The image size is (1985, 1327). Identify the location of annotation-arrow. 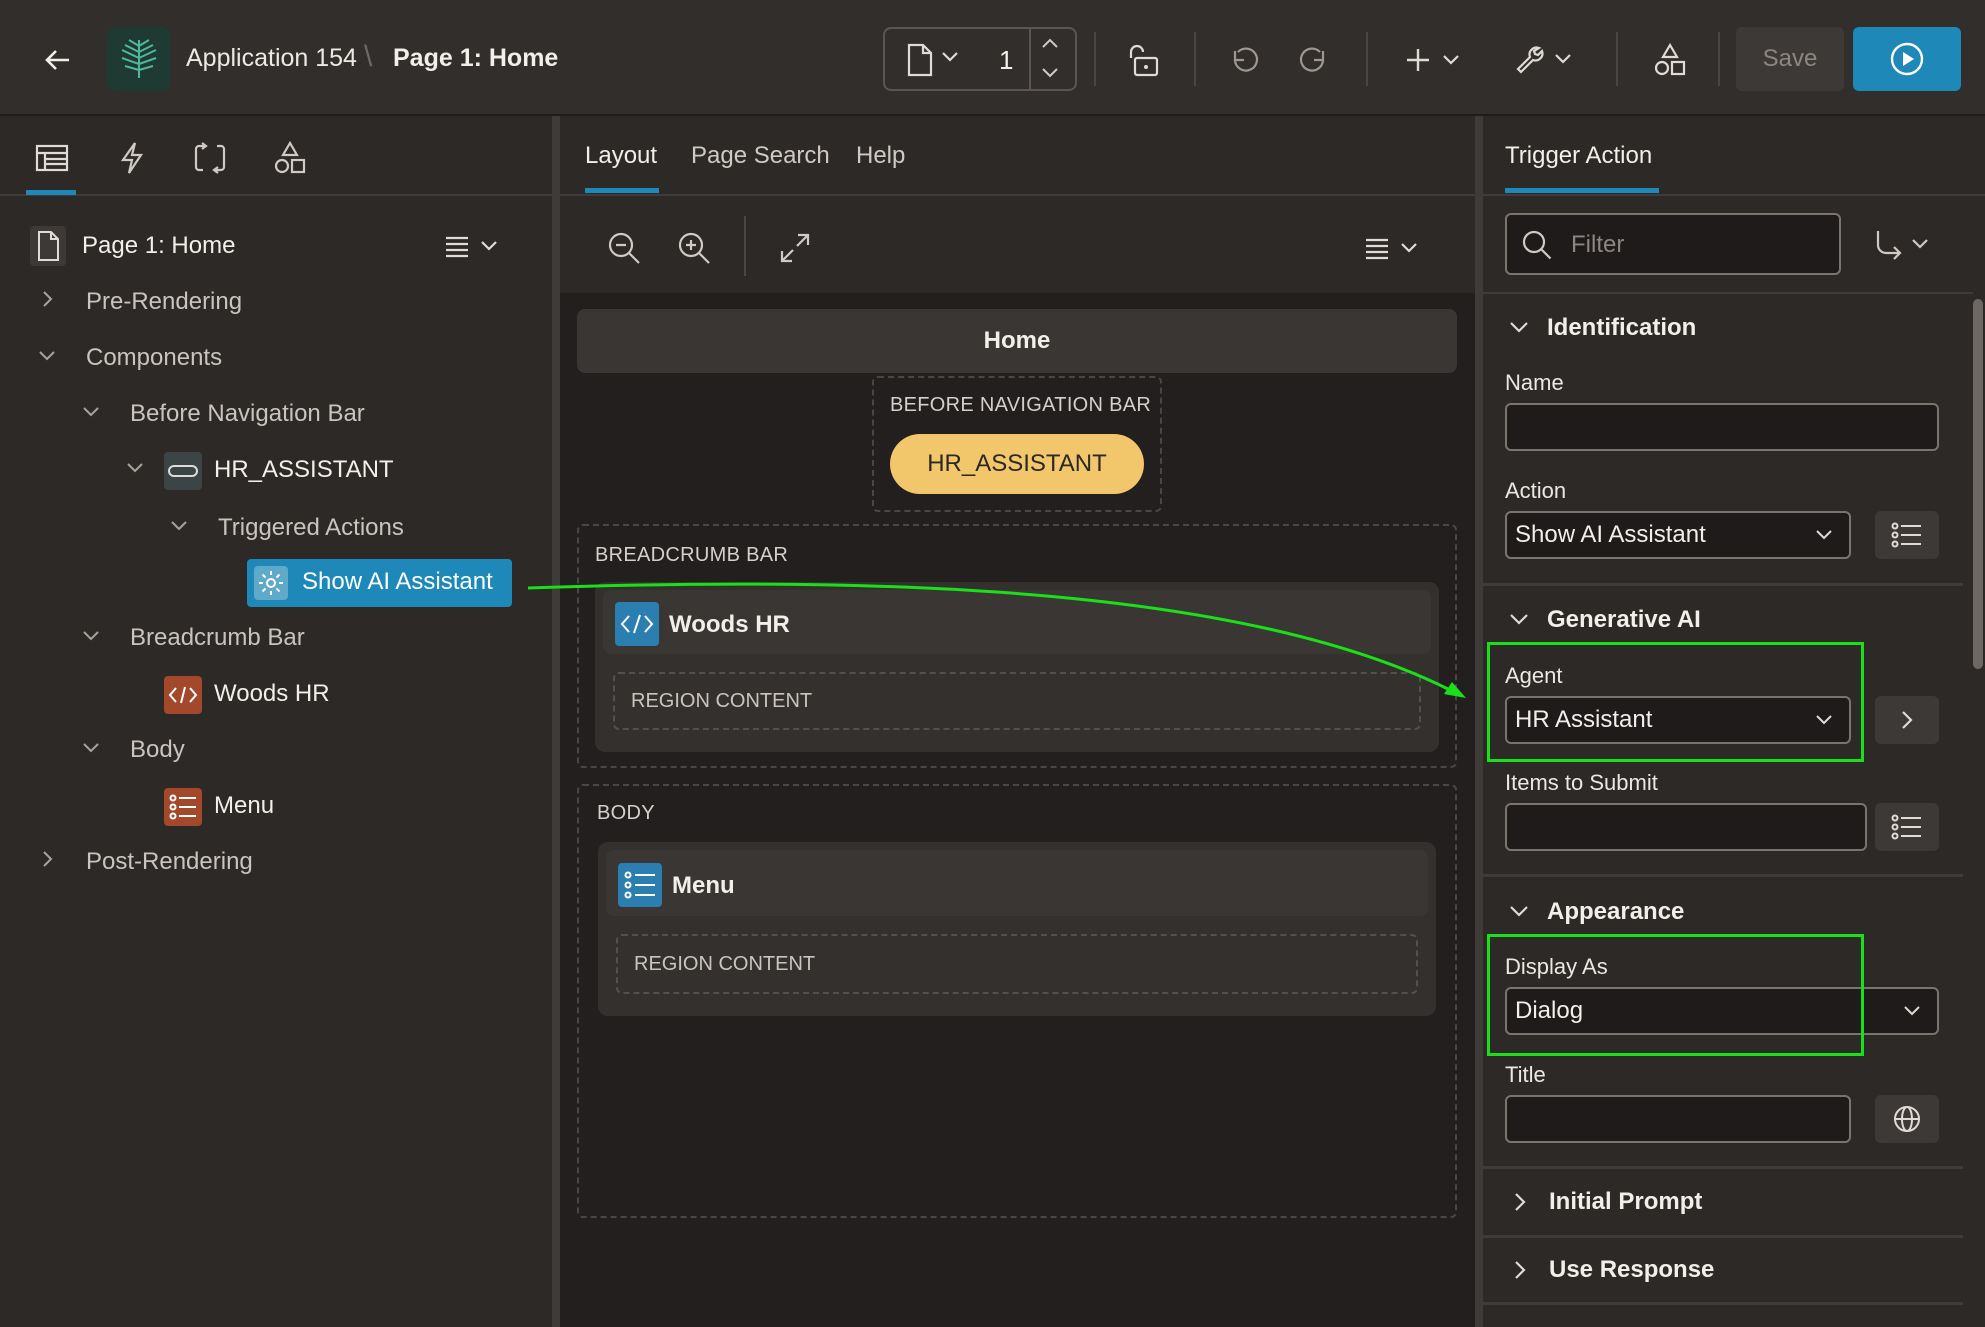
(996, 640).